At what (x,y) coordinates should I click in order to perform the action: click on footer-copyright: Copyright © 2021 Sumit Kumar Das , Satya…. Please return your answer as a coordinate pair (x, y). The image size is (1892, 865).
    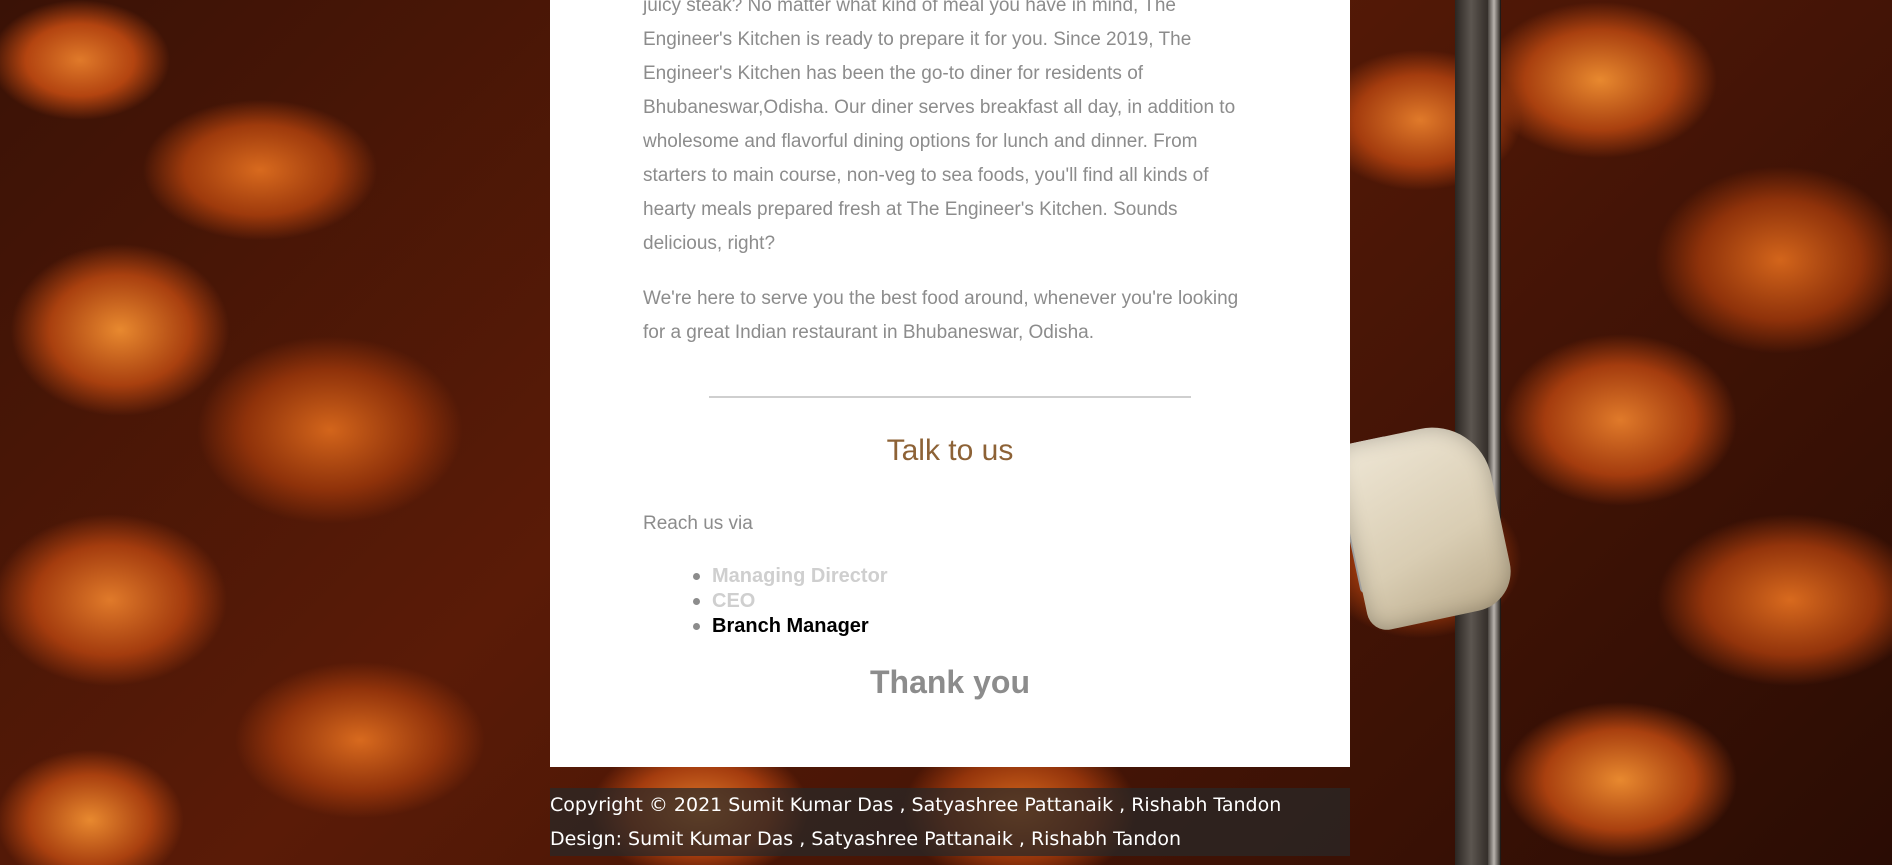
    Looking at the image, I should click on (916, 805).